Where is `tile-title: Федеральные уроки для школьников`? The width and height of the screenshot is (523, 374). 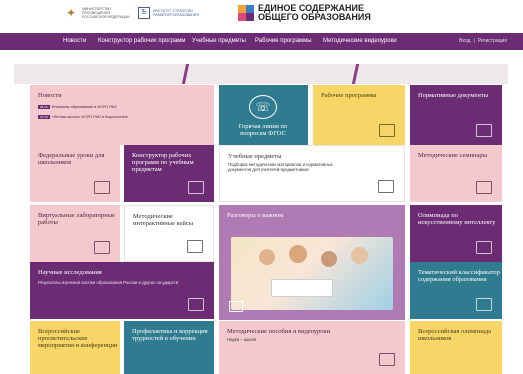 tile-title: Федеральные уроки для школьников is located at coordinates (71, 159).